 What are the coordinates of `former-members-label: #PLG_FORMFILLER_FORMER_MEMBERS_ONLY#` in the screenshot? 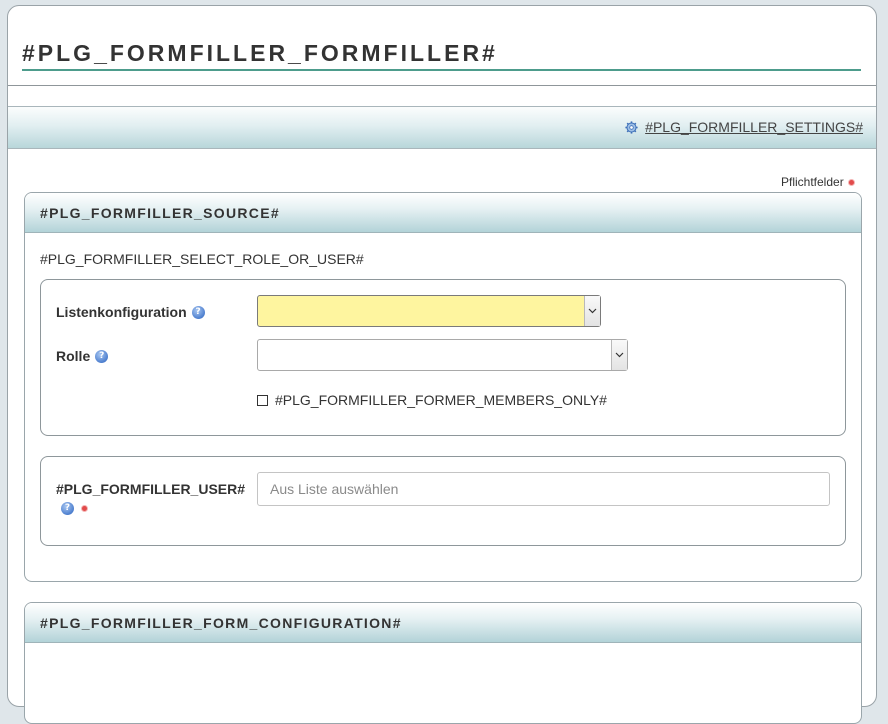 It's located at (441, 400).